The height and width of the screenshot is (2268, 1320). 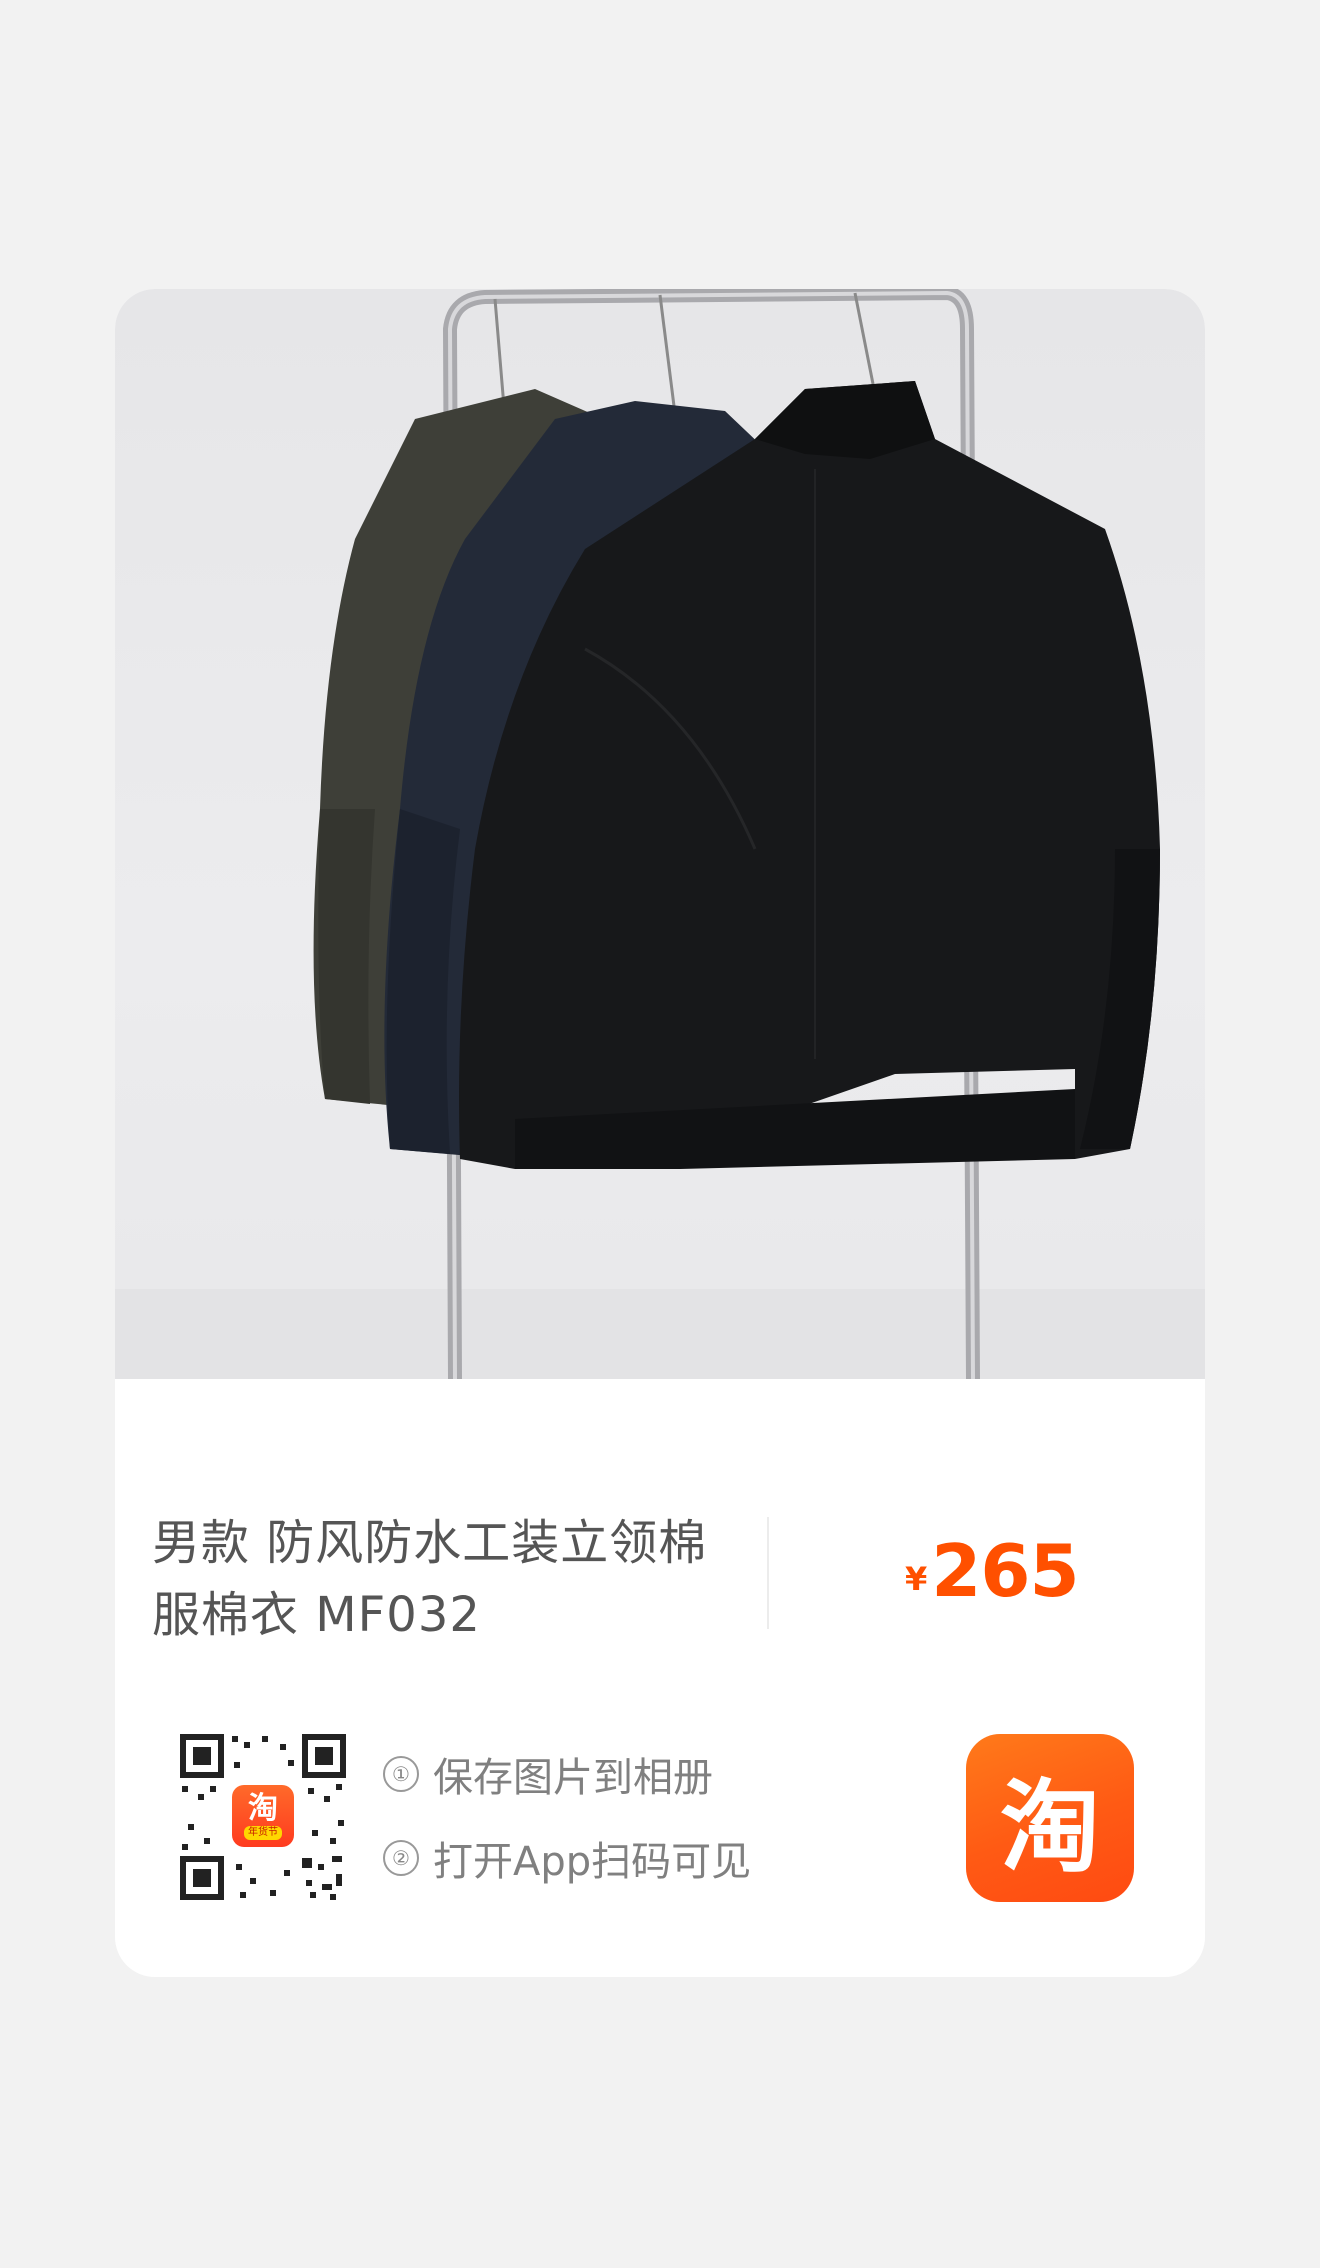 What do you see at coordinates (592, 1862) in the screenshot?
I see `step-2-text: 打开App扫码可见` at bounding box center [592, 1862].